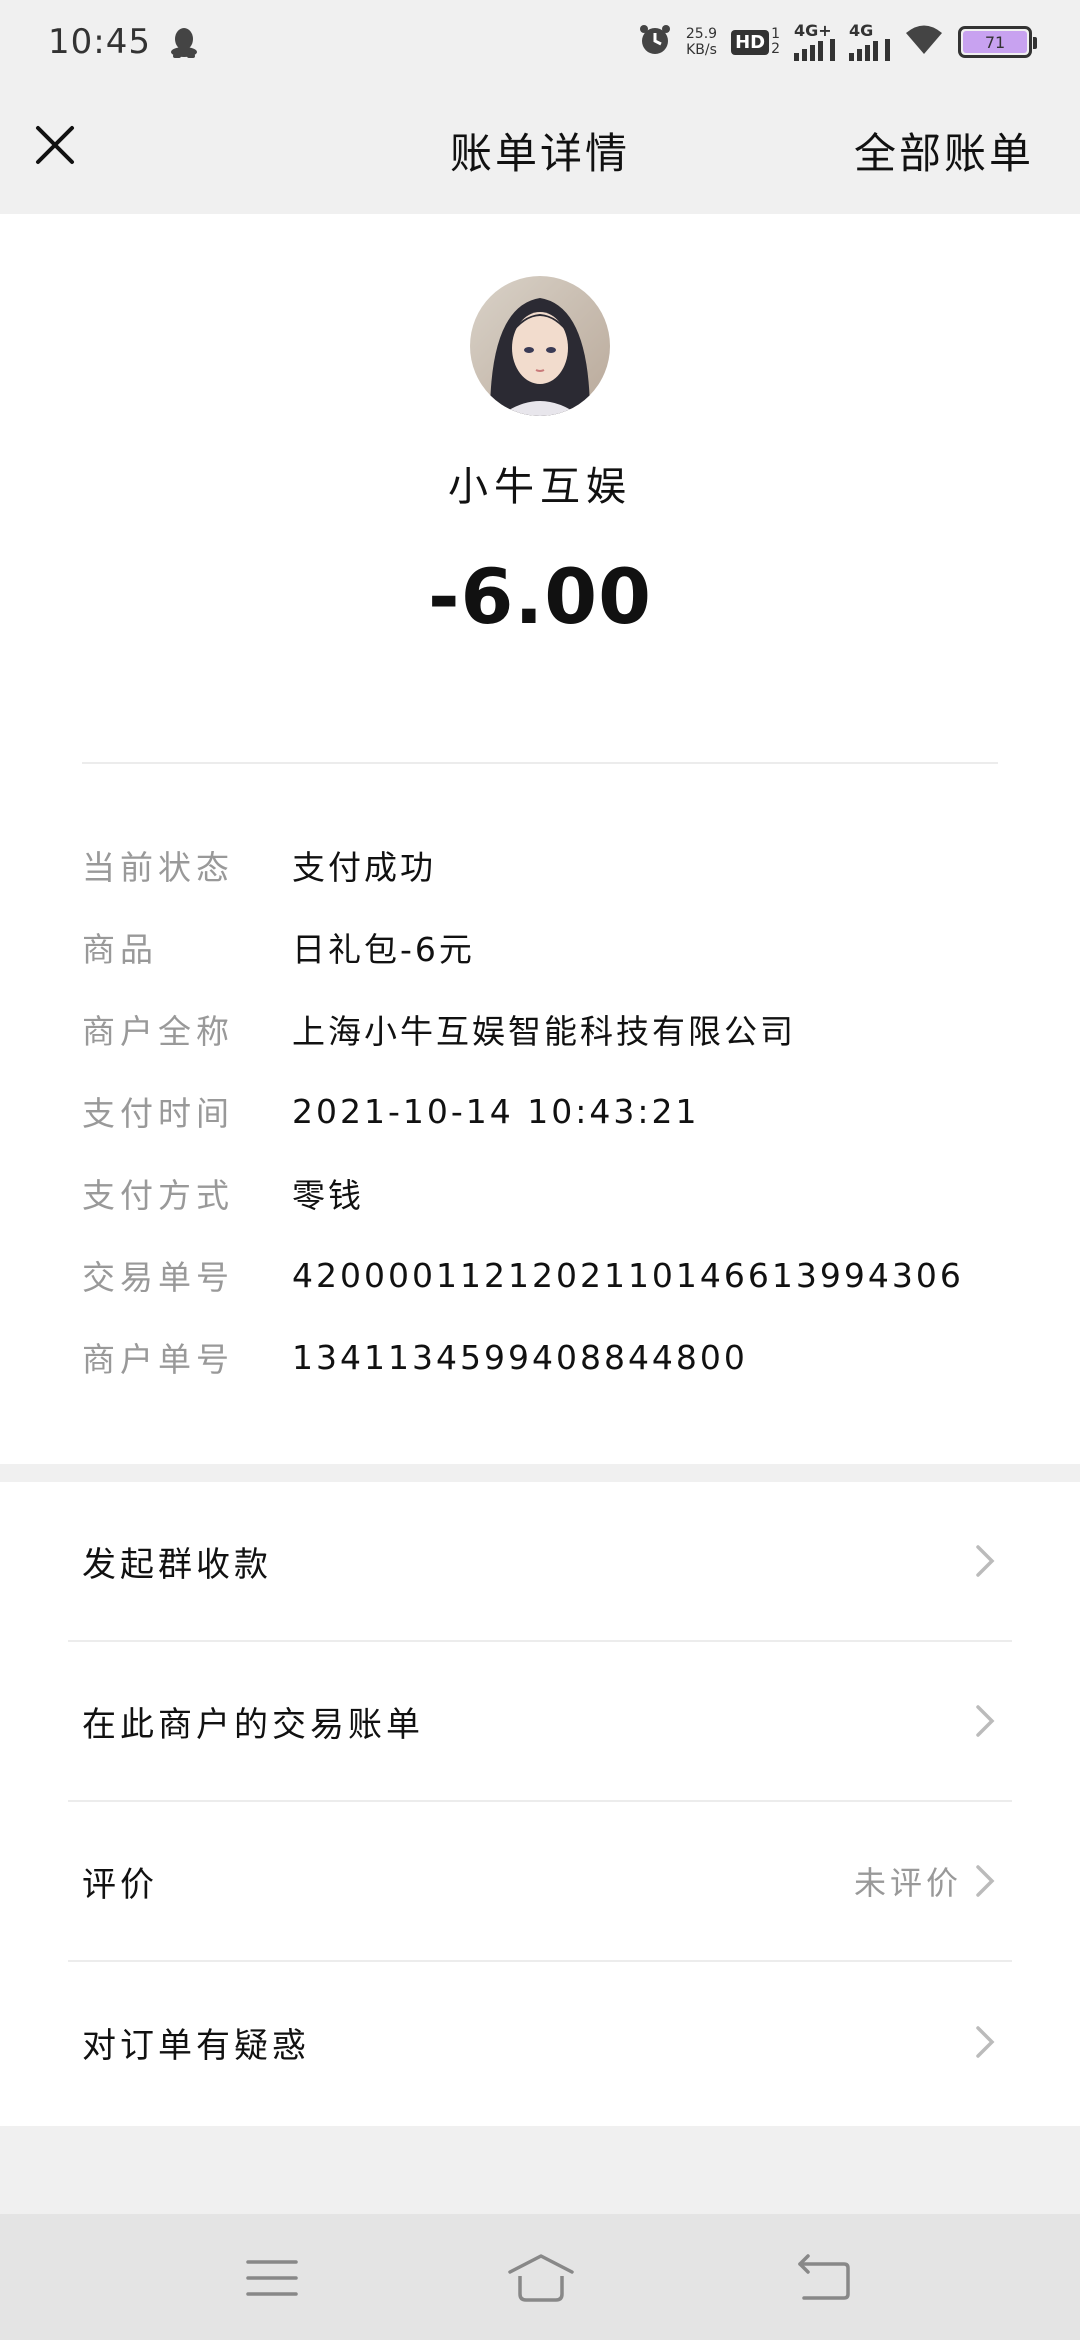  I want to click on review-status: 未评价, so click(907, 1883).